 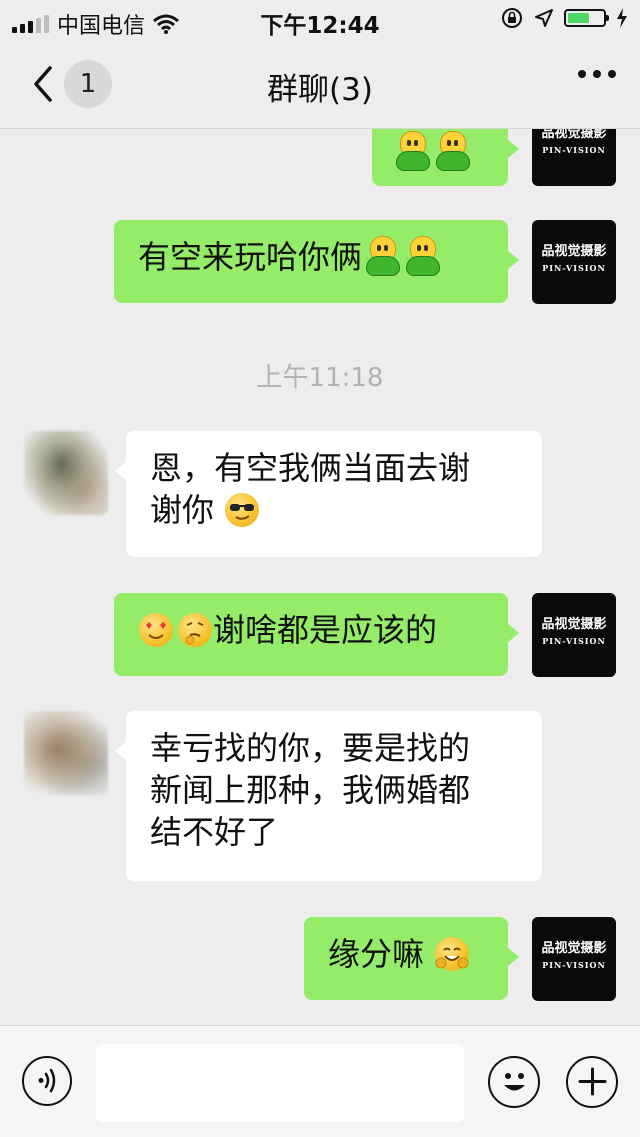 What do you see at coordinates (310, 748) in the screenshot?
I see `message-text-line: 幸亏找的你，要是找的` at bounding box center [310, 748].